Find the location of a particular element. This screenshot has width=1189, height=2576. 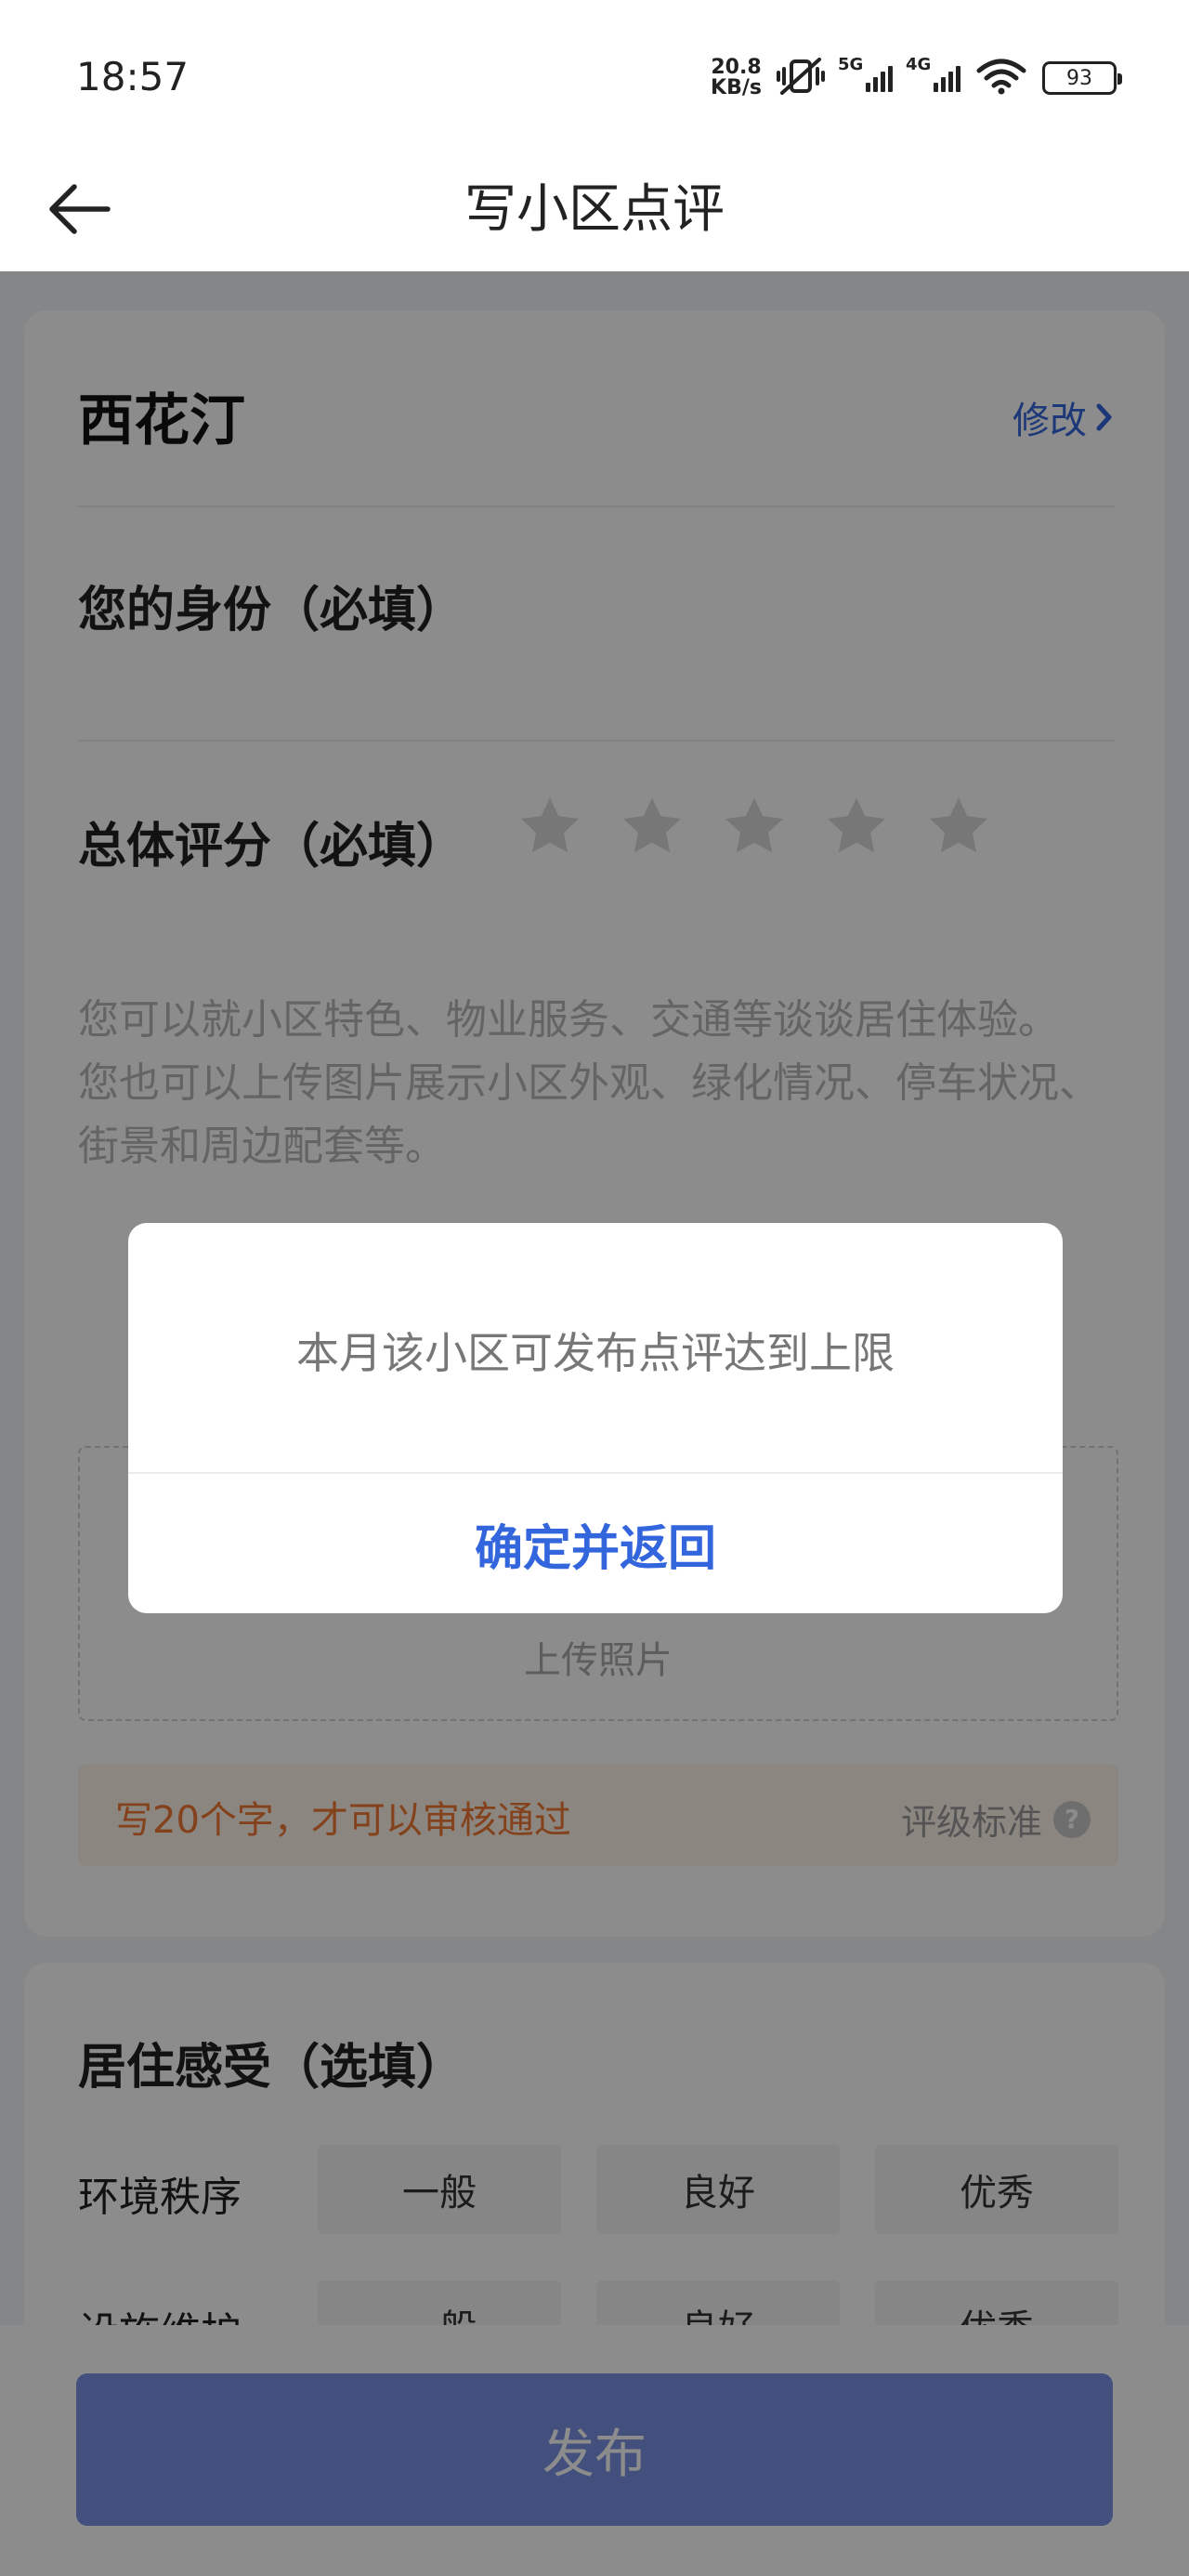

battery-level: 93 is located at coordinates (1079, 78).